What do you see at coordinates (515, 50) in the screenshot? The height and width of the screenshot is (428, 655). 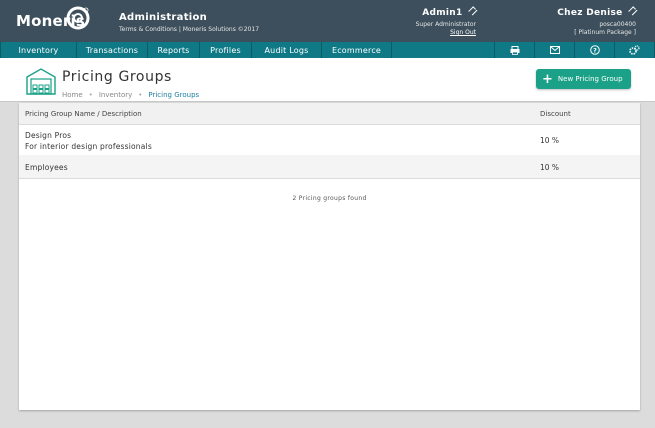 I see `printer-icon` at bounding box center [515, 50].